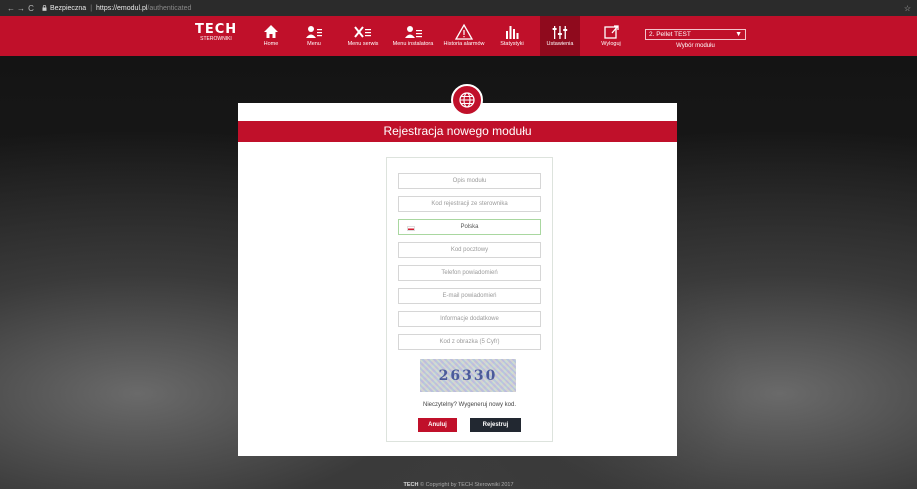  I want to click on globe-icon, so click(467, 100).